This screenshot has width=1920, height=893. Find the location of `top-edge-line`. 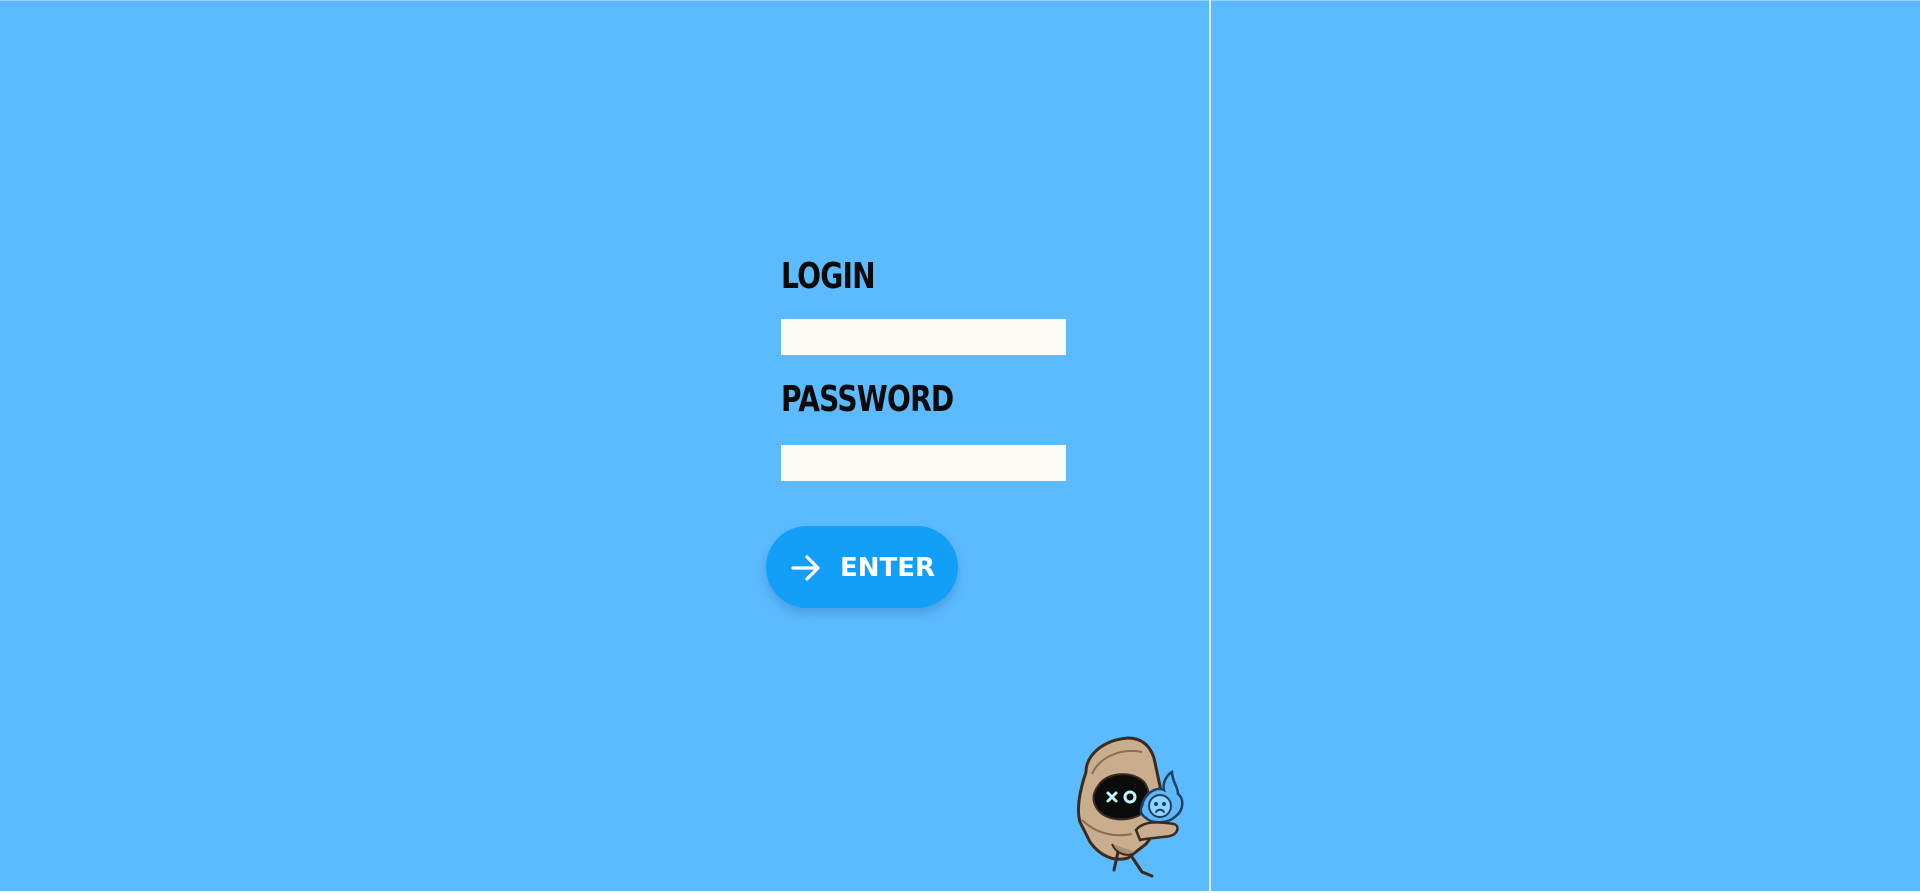

top-edge-line is located at coordinates (960, 0).